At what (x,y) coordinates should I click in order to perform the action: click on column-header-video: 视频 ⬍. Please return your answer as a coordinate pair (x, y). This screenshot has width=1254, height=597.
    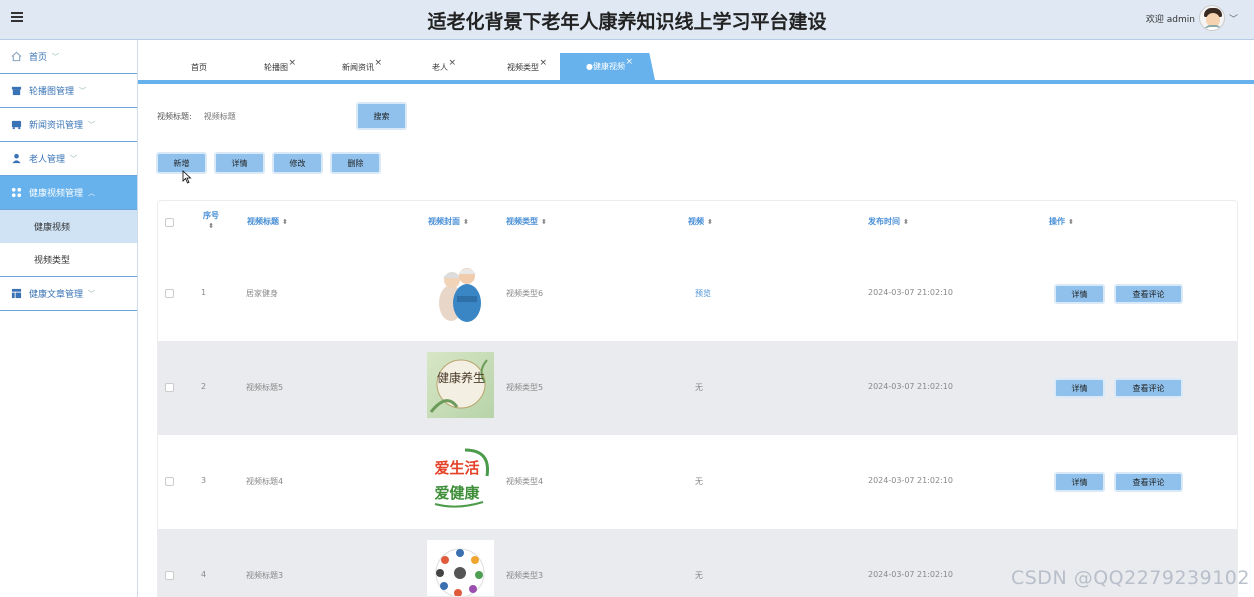
    Looking at the image, I should click on (700, 221).